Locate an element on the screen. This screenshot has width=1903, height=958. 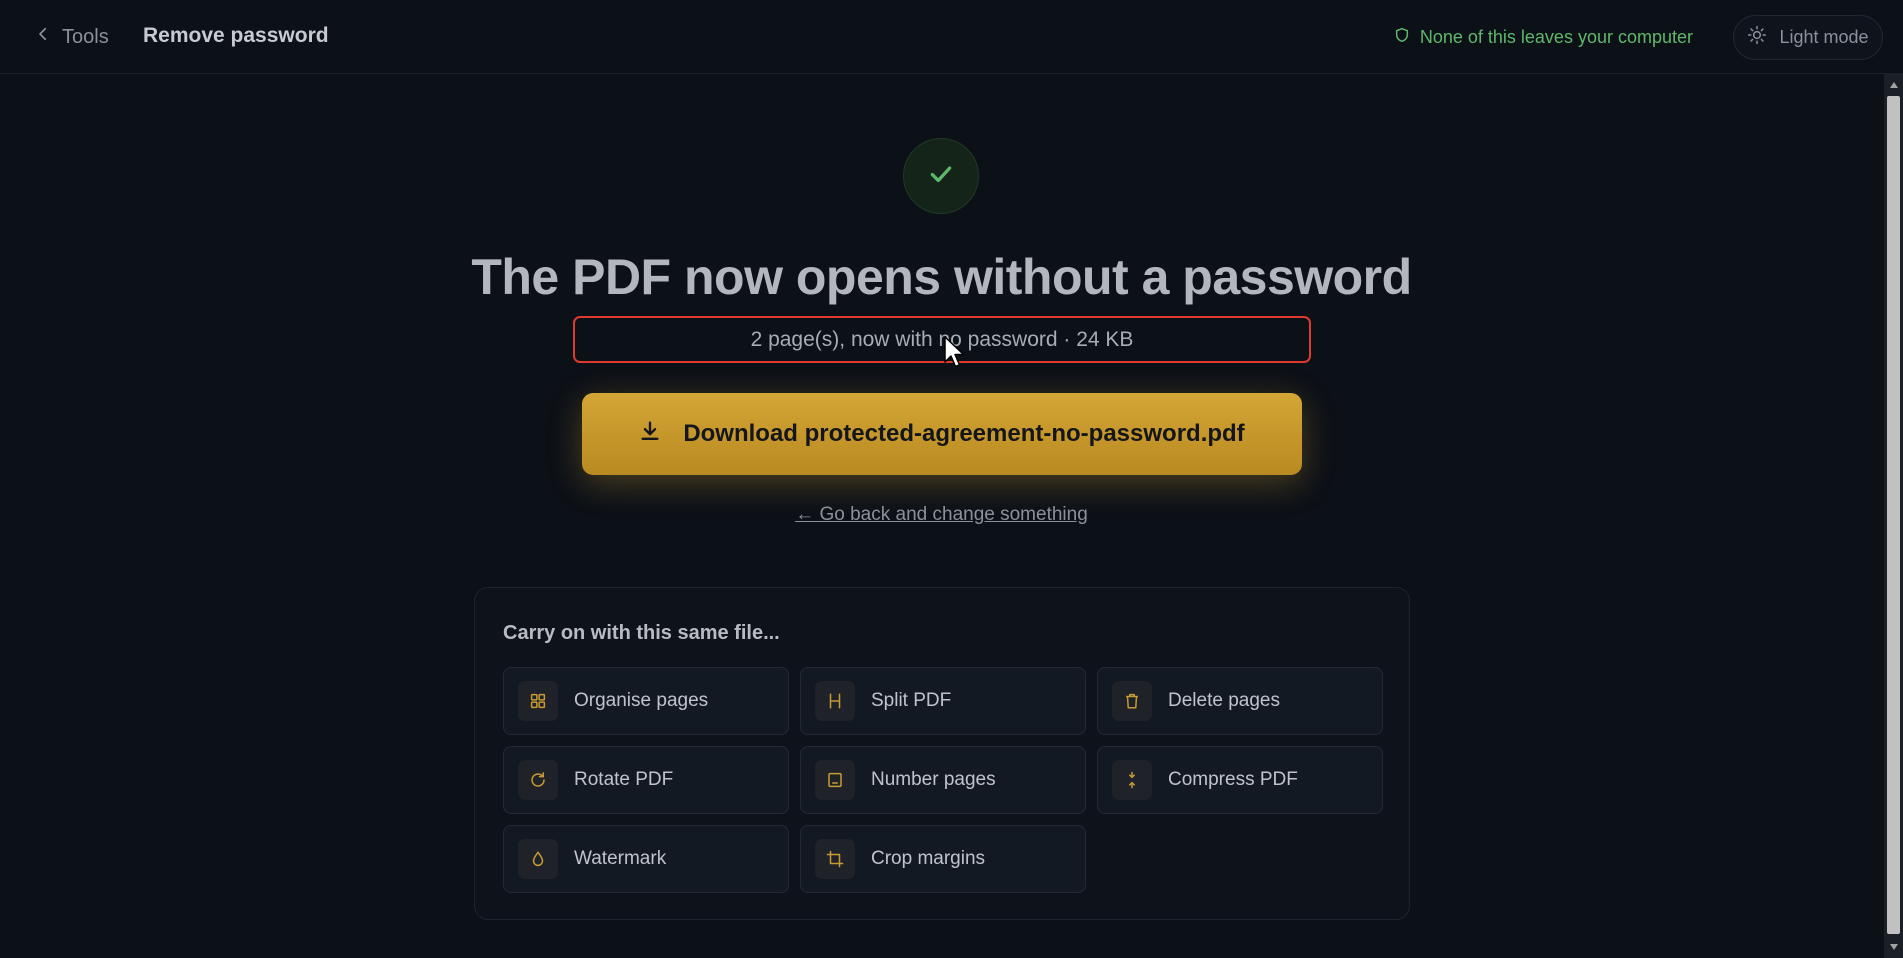
result-headline: The PDF now opens without a password is located at coordinates (941, 277).